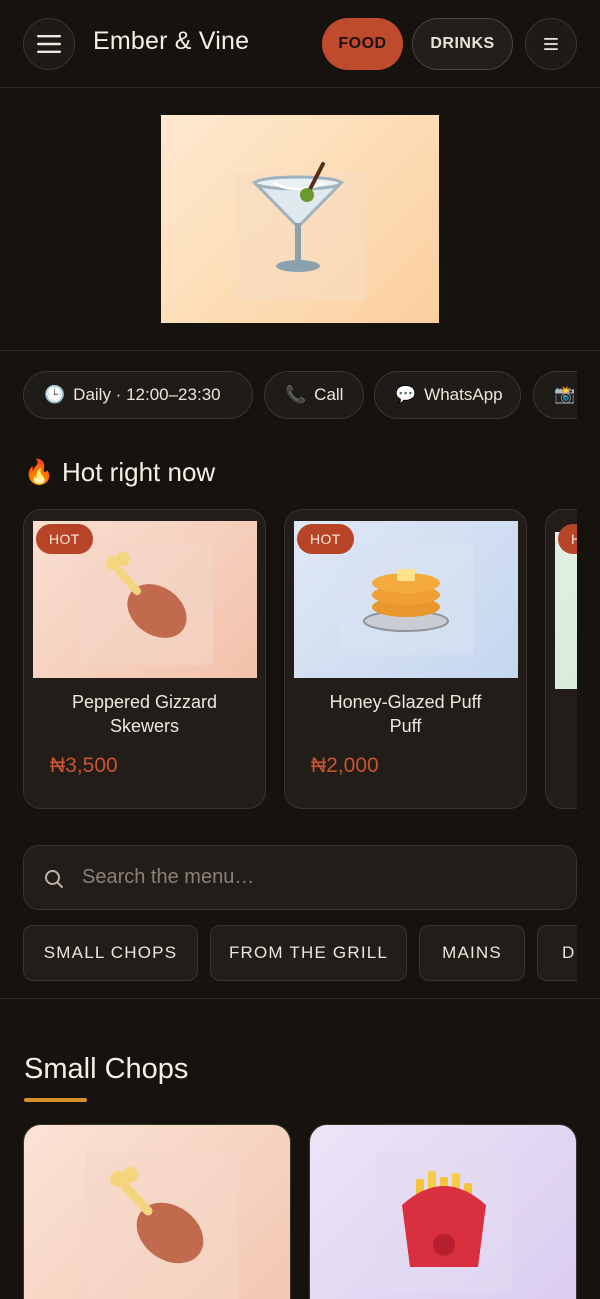 The width and height of the screenshot is (600, 1299). Describe the element at coordinates (162, 1226) in the screenshot. I see `drumstick-icon` at that location.